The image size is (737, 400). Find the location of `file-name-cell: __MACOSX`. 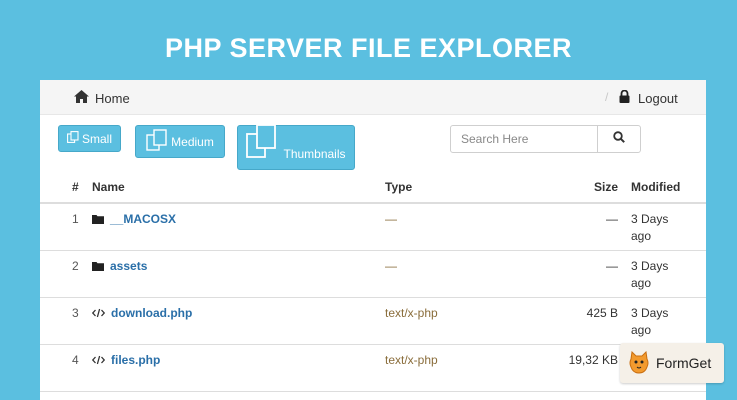

file-name-cell: __MACOSX is located at coordinates (134, 219).